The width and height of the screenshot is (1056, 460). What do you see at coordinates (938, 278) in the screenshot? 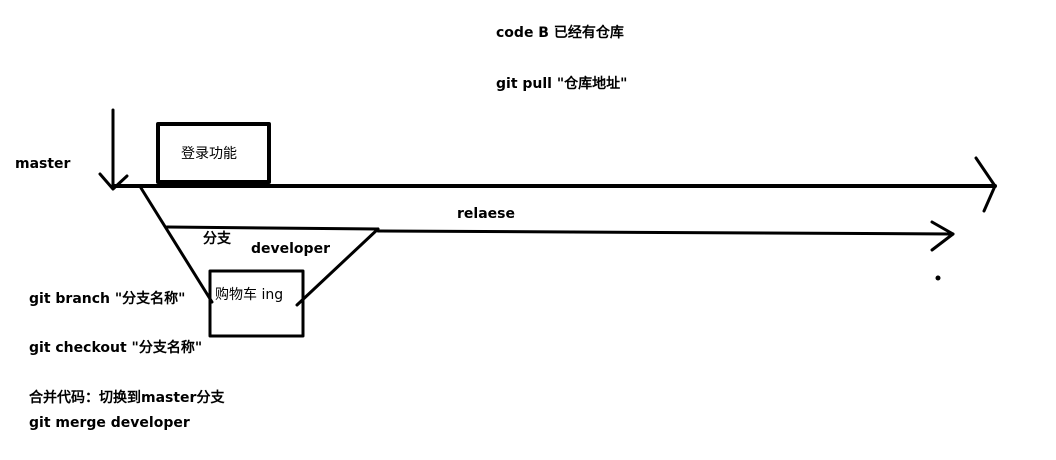
I see `stray-dot` at bounding box center [938, 278].